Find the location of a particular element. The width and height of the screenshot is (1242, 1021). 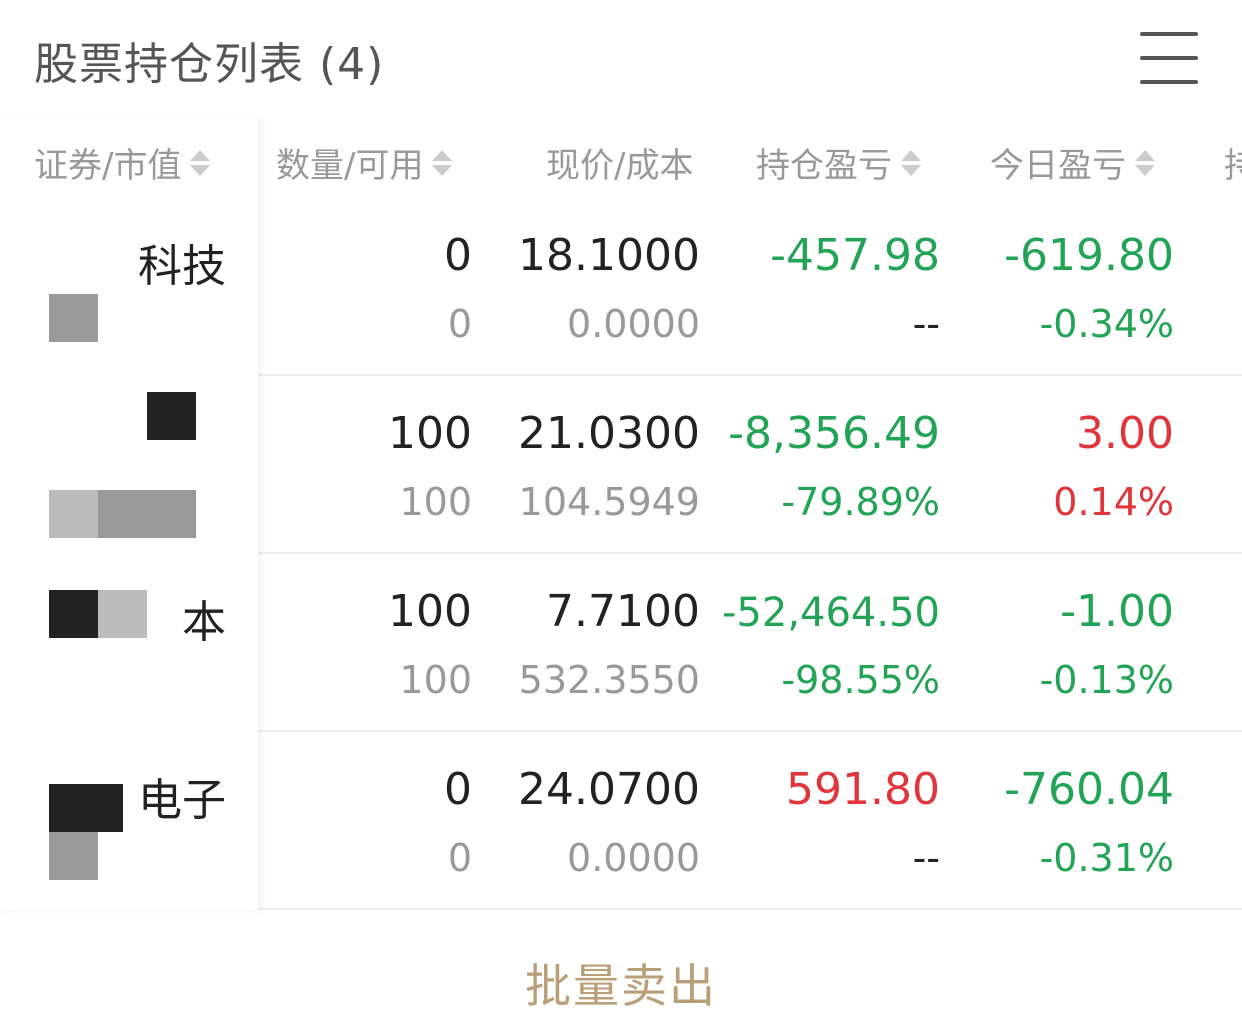

column-header-position-pl: 持仓盈亏 is located at coordinates (839, 162).